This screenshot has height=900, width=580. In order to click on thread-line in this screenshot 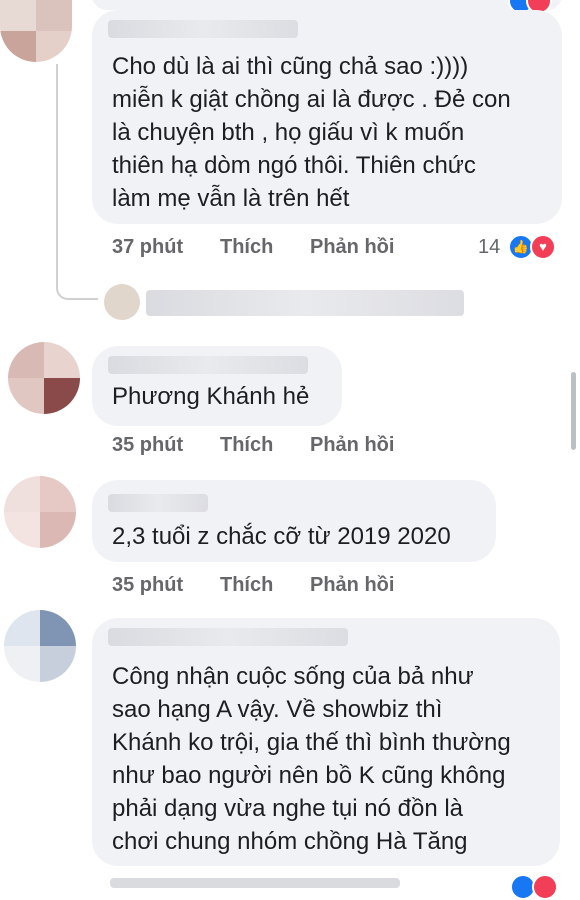, I will do `click(77, 182)`.